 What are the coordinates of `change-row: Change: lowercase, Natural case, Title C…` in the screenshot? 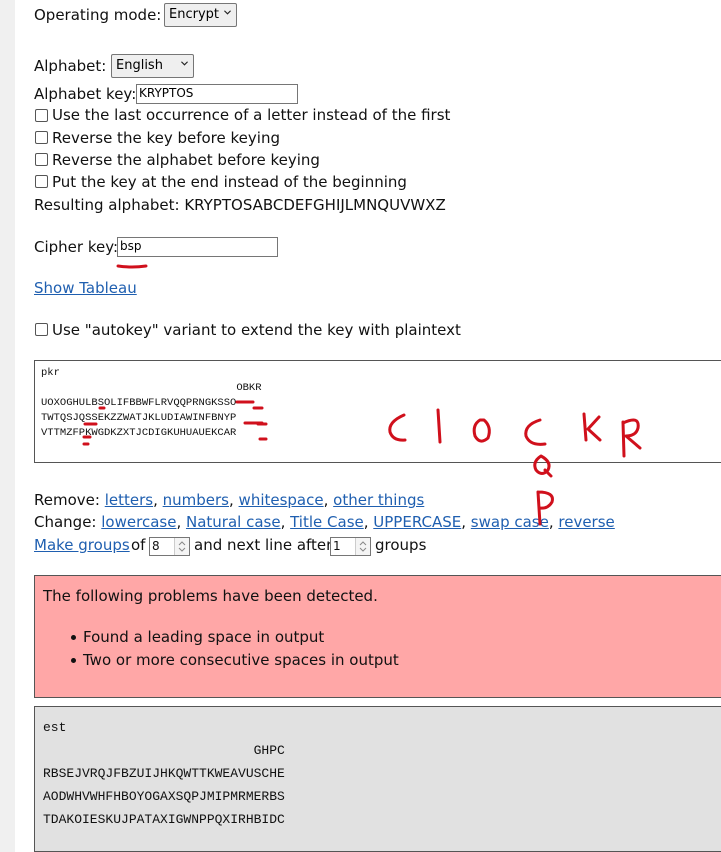 It's located at (324, 522).